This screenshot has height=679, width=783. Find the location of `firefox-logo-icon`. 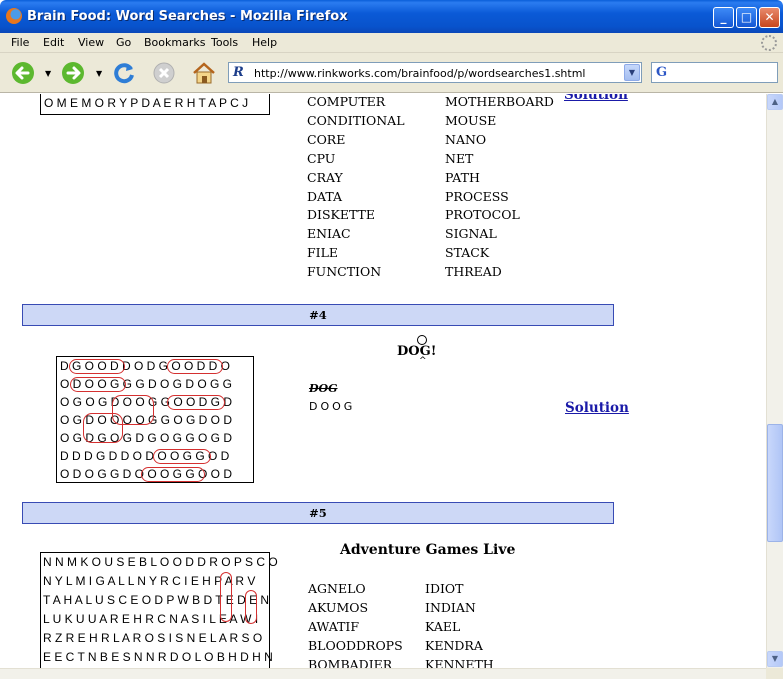

firefox-logo-icon is located at coordinates (14, 16).